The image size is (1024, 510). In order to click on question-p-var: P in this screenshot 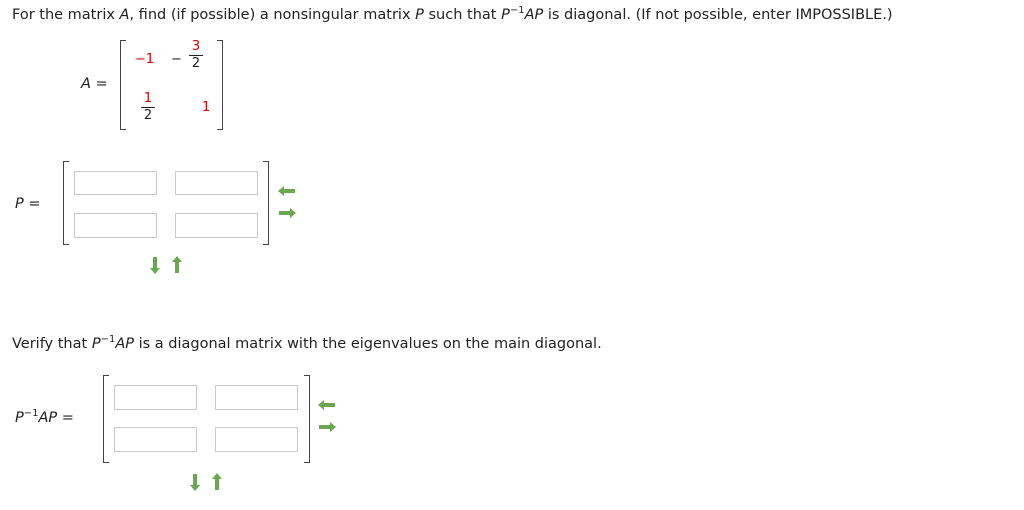, I will do `click(419, 15)`.